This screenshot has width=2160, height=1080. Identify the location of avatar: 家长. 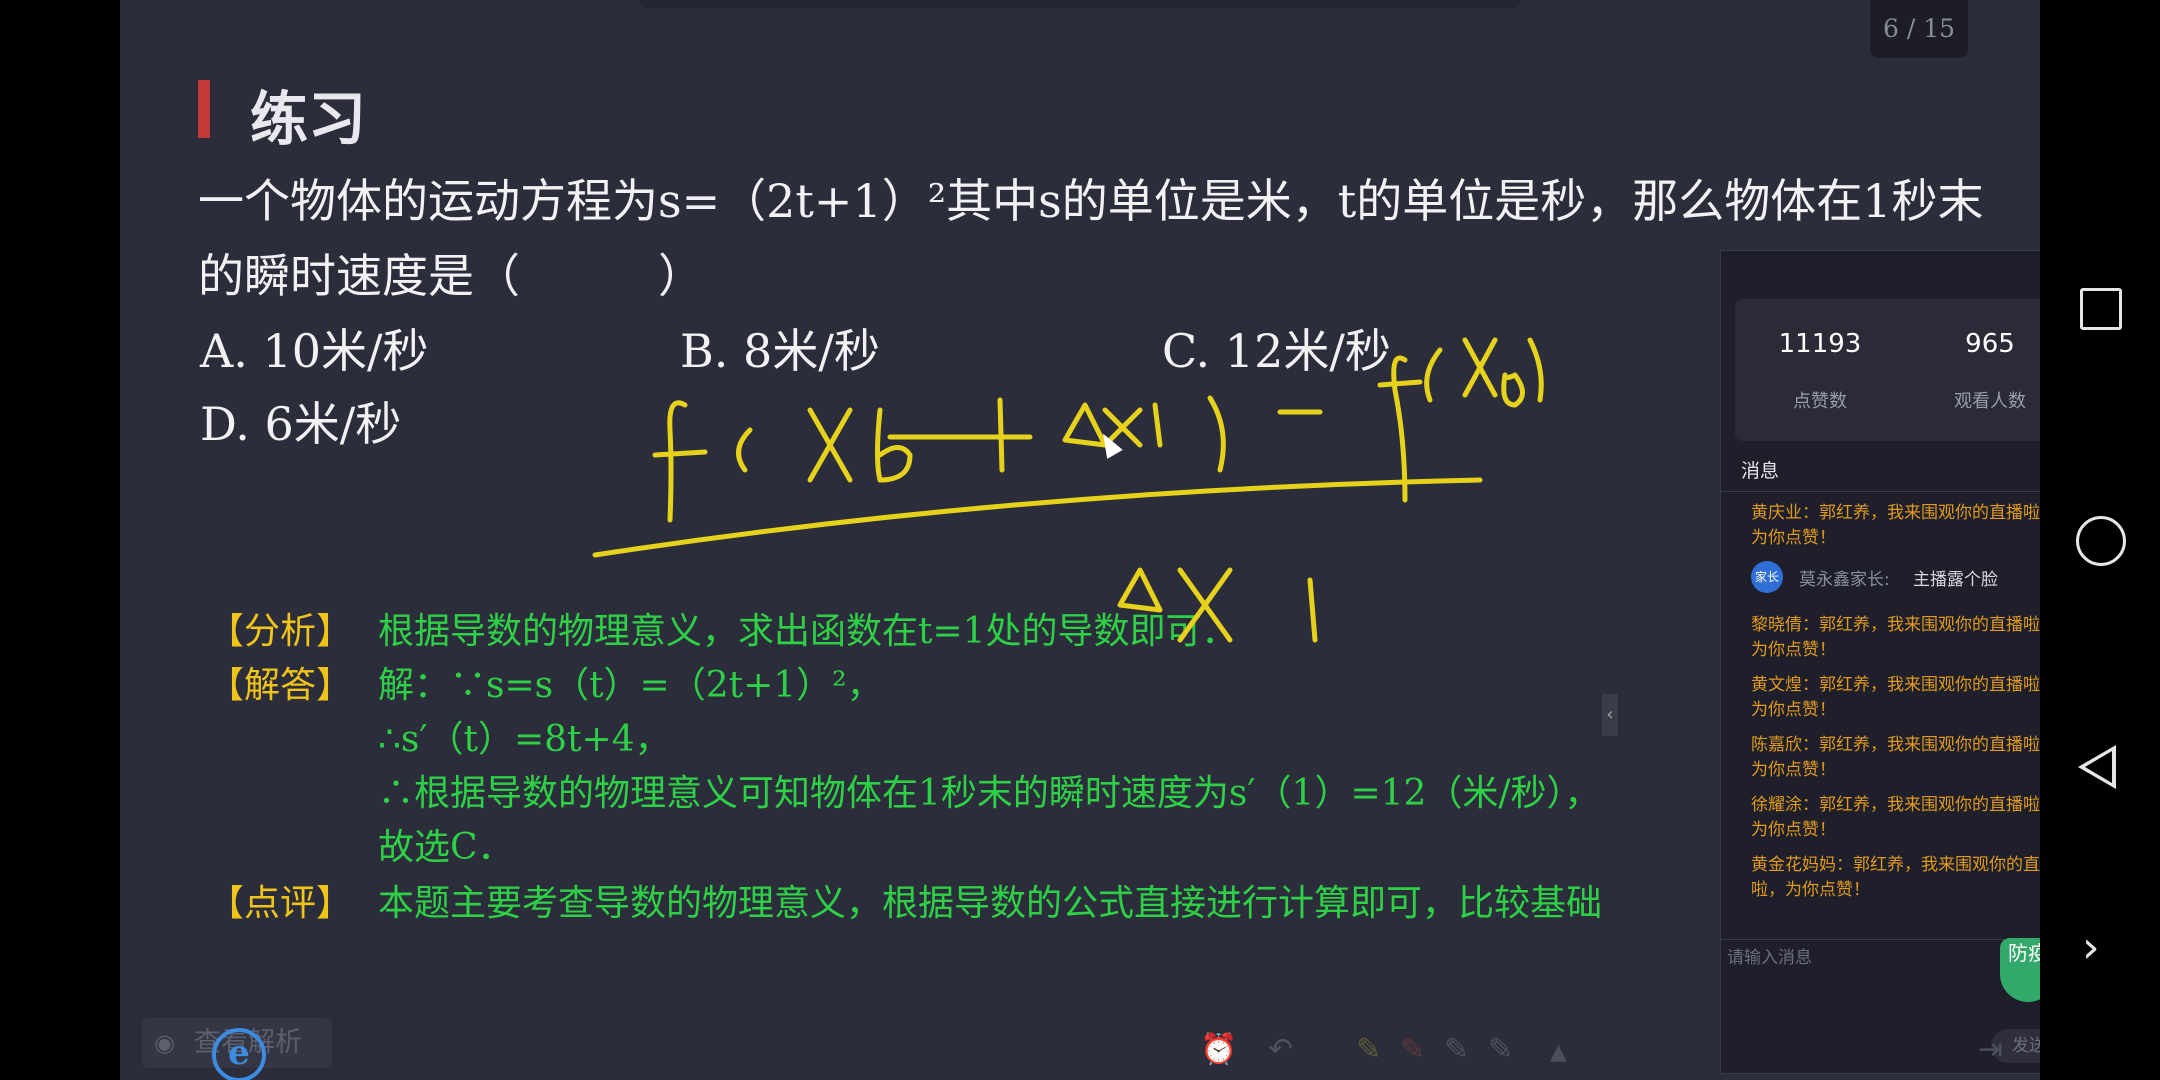
(1767, 577).